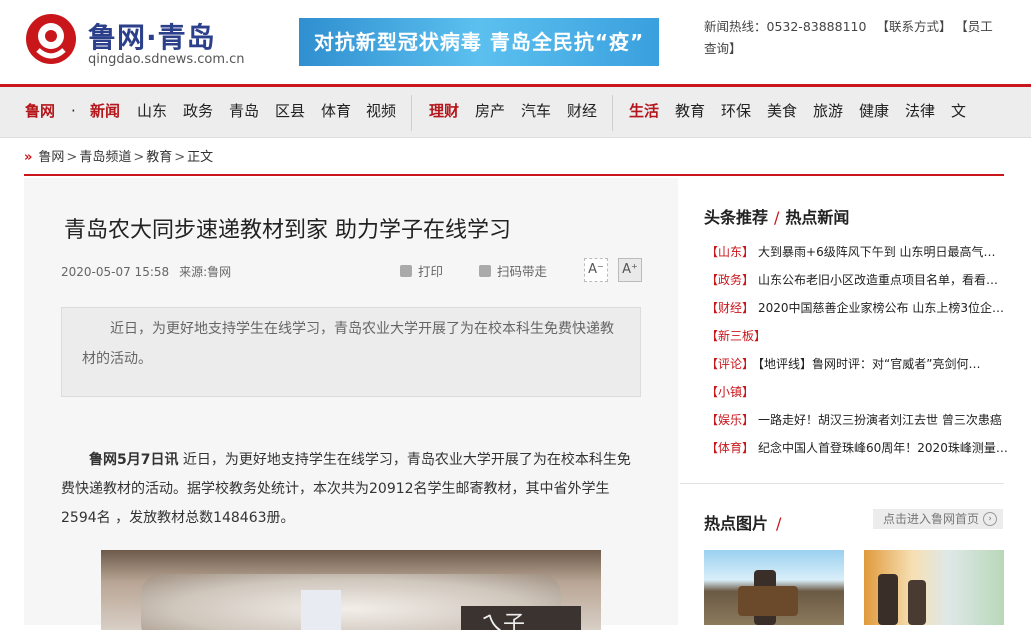 The width and height of the screenshot is (1031, 630). Describe the element at coordinates (431, 271) in the screenshot. I see `print-label: 打印` at that location.